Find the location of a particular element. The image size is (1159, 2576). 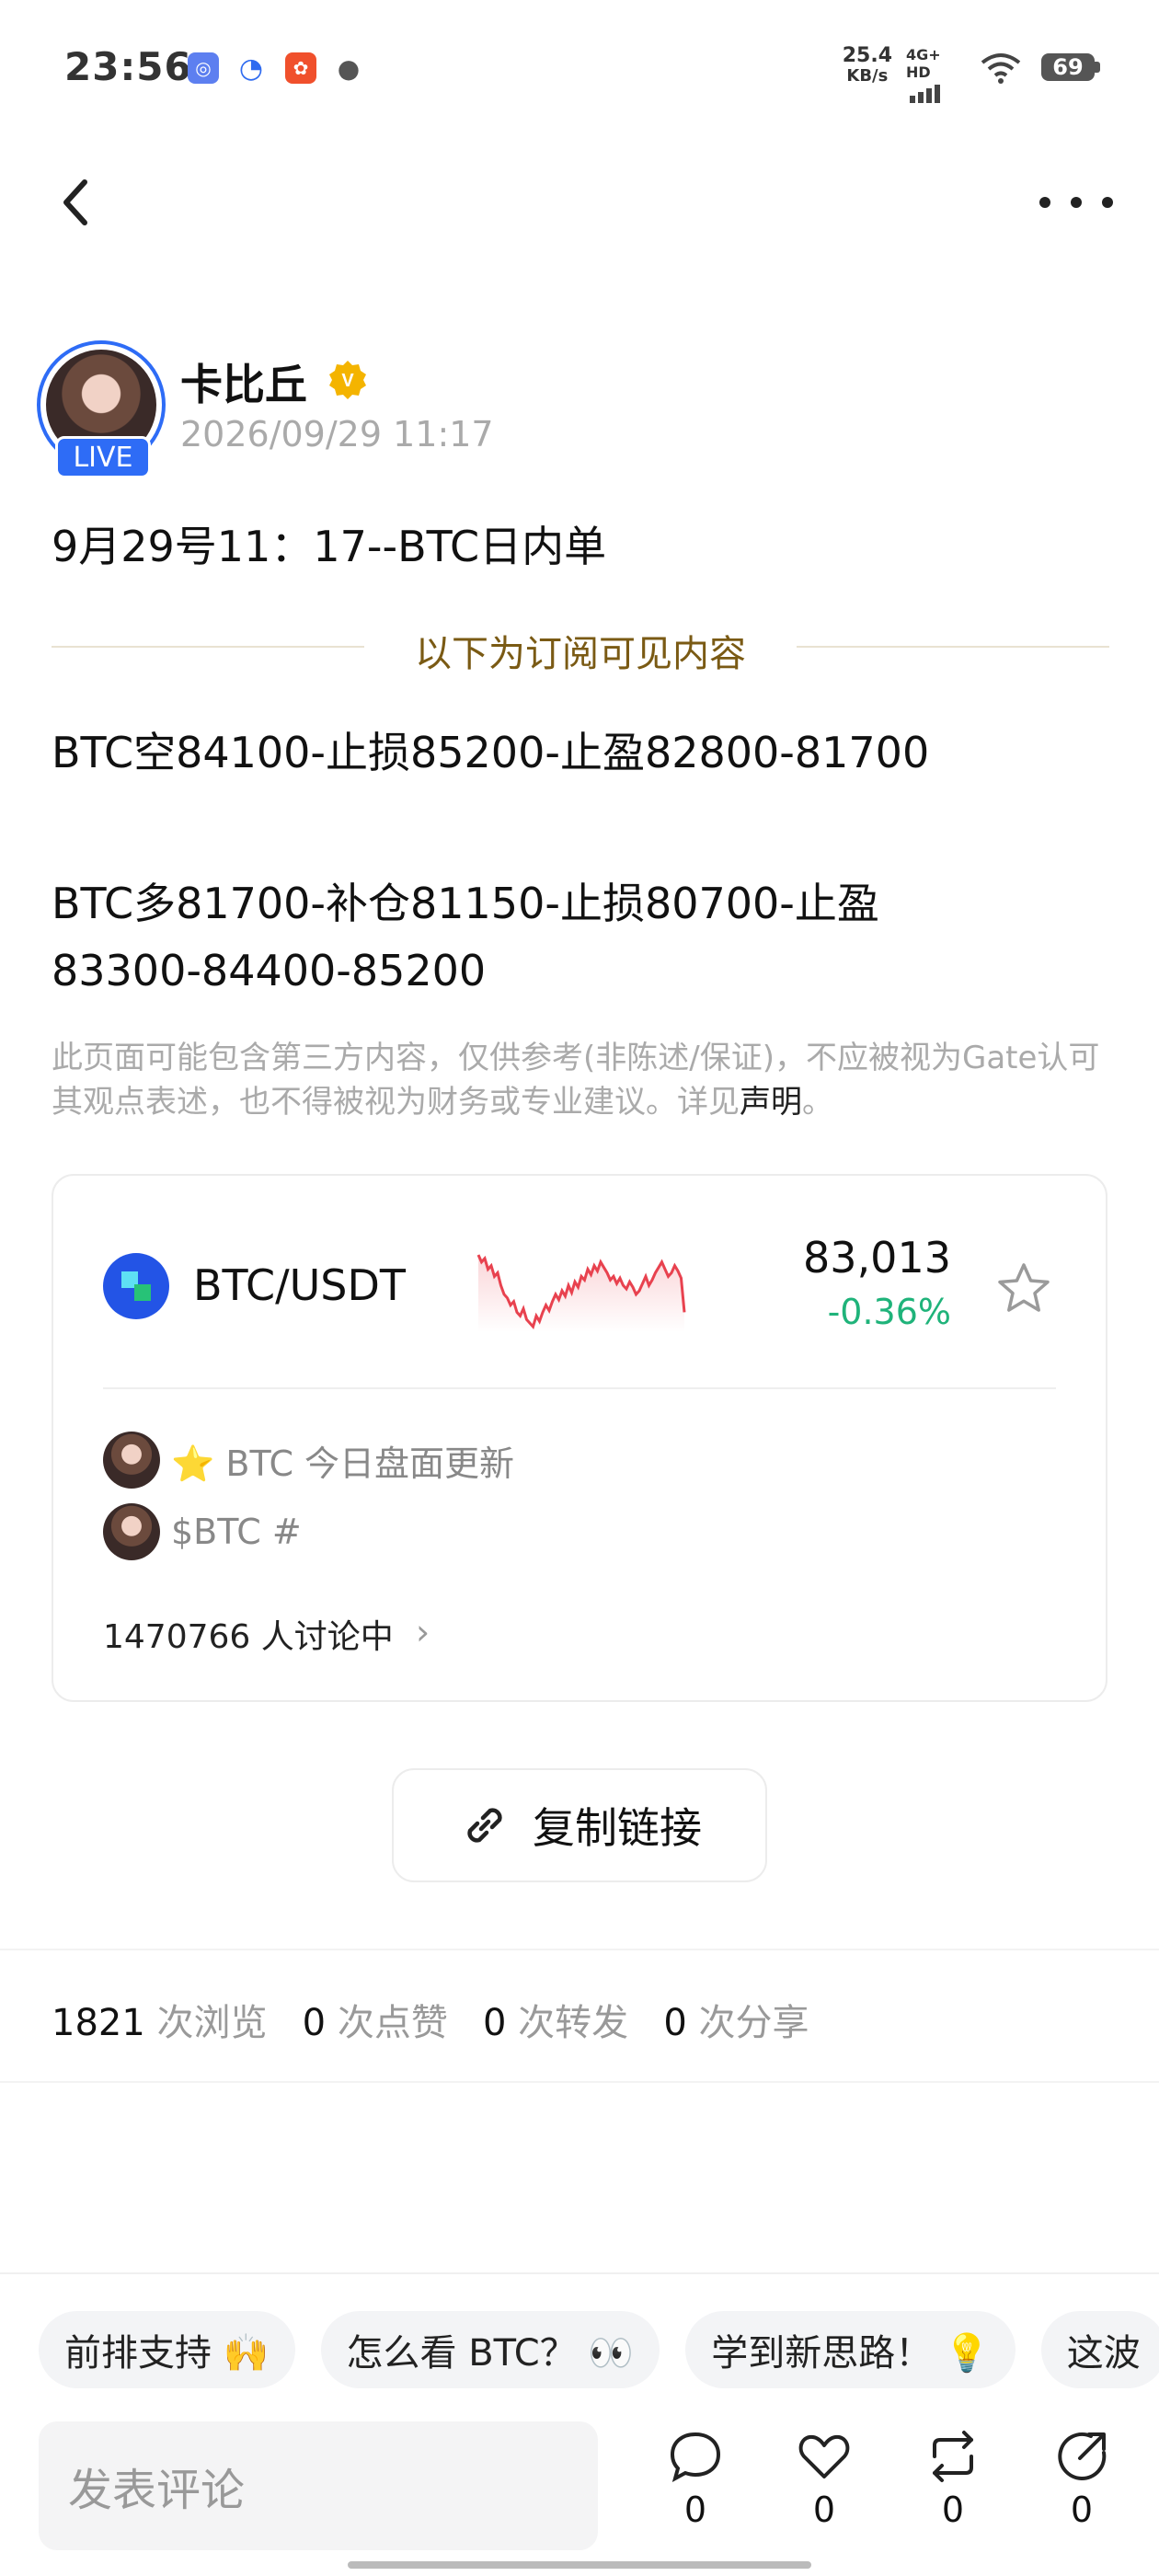

comment-count: 0 is located at coordinates (695, 2510).